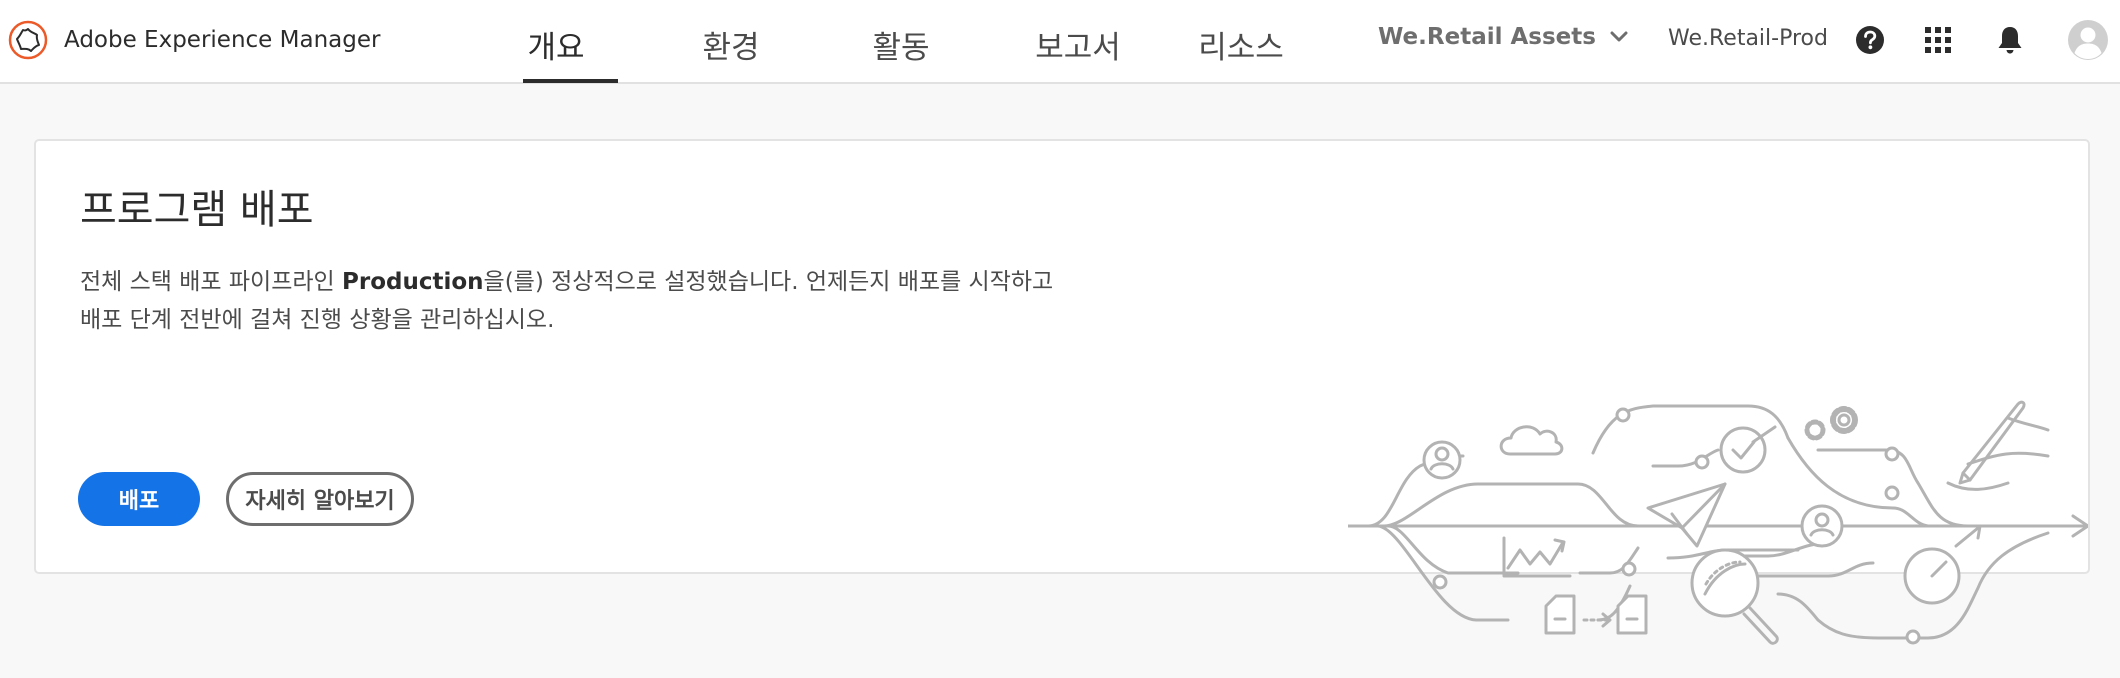 The image size is (2120, 678). What do you see at coordinates (1748, 38) in the screenshot?
I see `environment-switcher: We.Retail-Prod` at bounding box center [1748, 38].